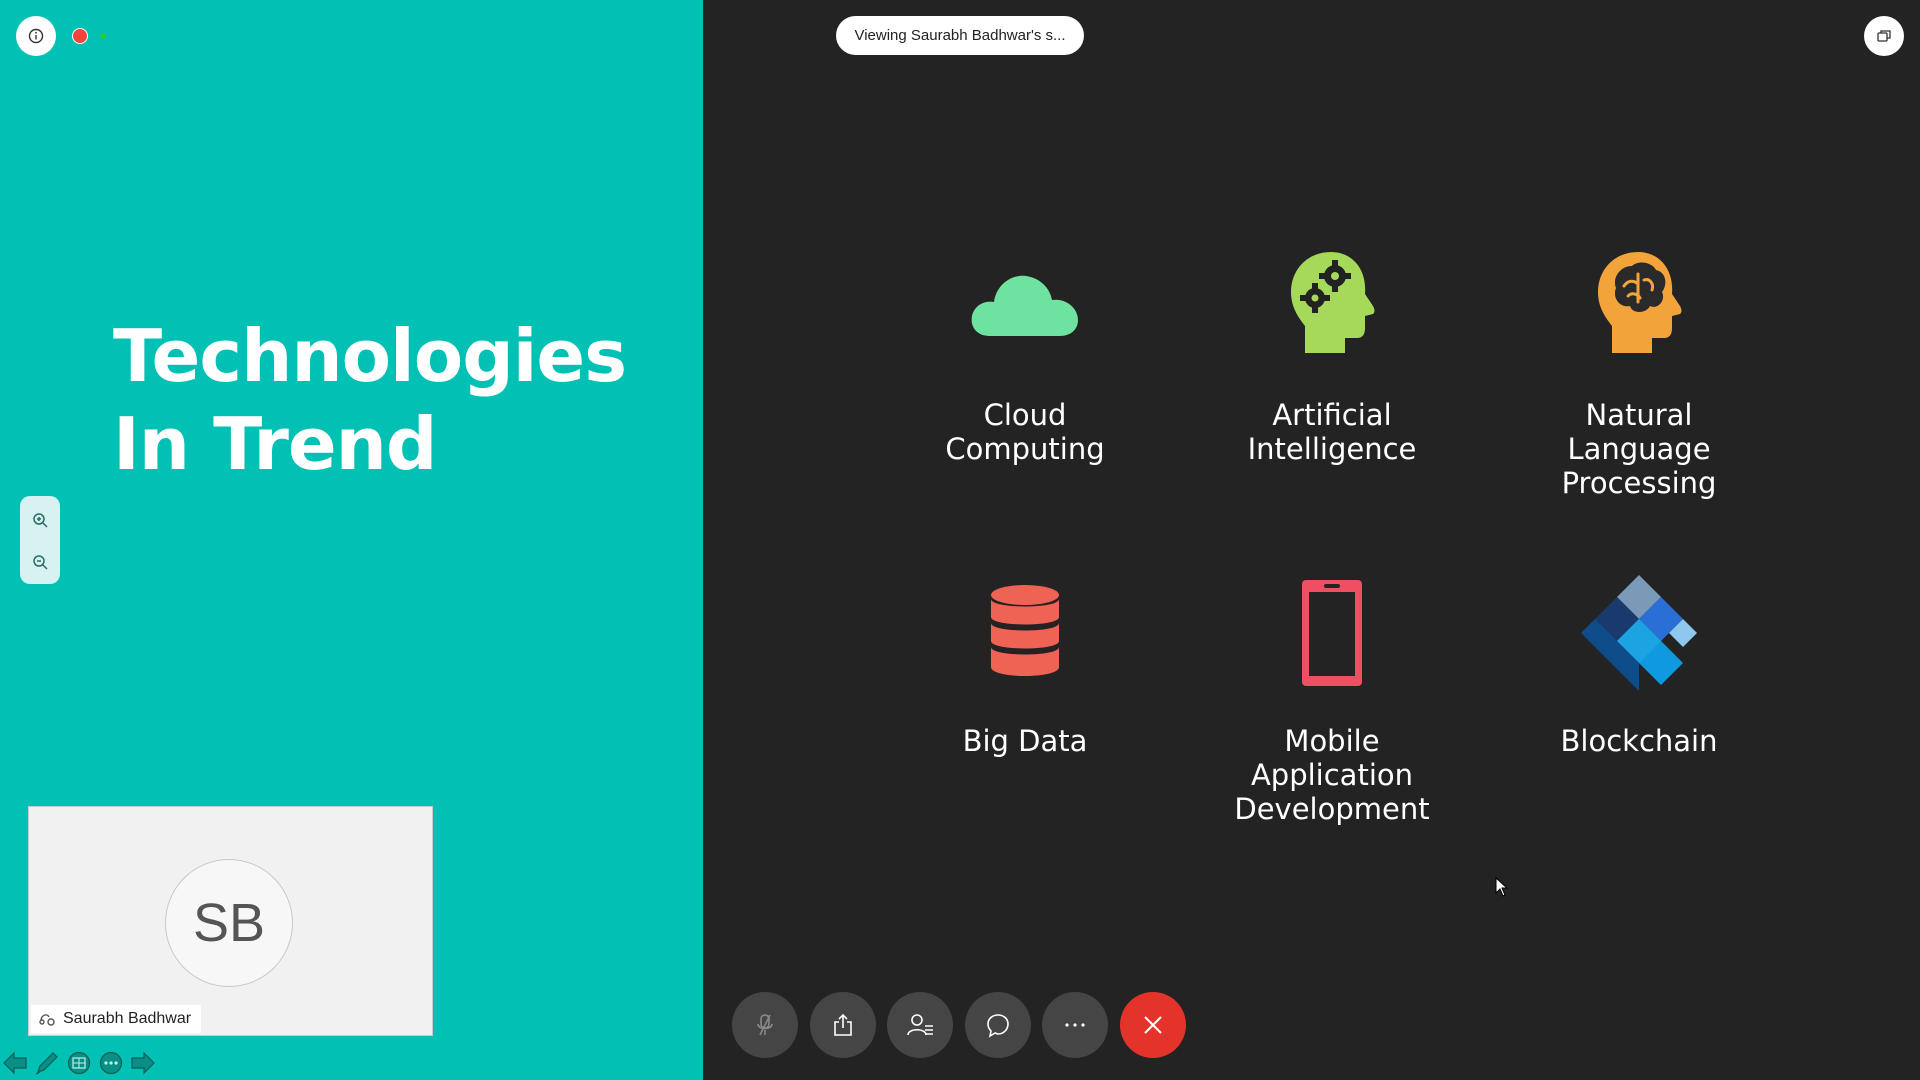 Image resolution: width=1920 pixels, height=1080 pixels. I want to click on chat-bubble-icon, so click(998, 1026).